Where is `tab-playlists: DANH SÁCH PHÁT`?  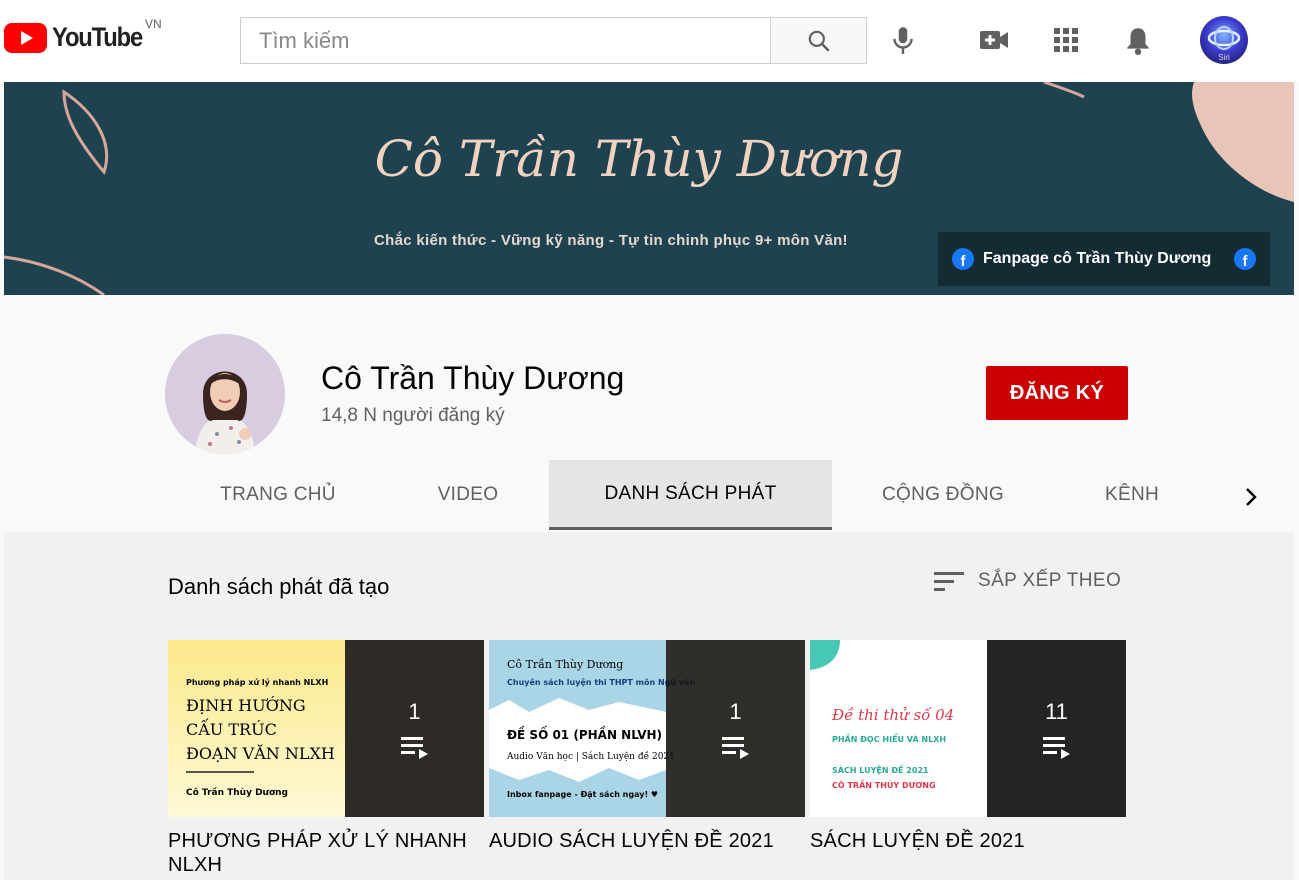 tab-playlists: DANH SÁCH PHÁT is located at coordinates (690, 495).